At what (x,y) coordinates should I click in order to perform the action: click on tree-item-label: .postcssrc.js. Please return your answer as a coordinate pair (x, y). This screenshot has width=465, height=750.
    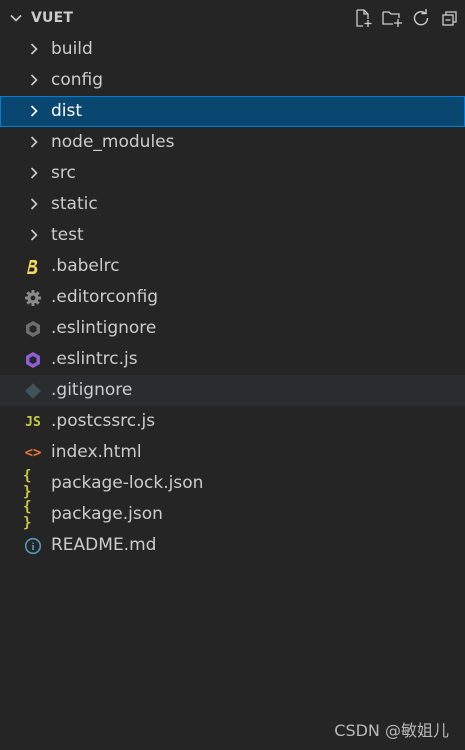
    Looking at the image, I should click on (103, 421).